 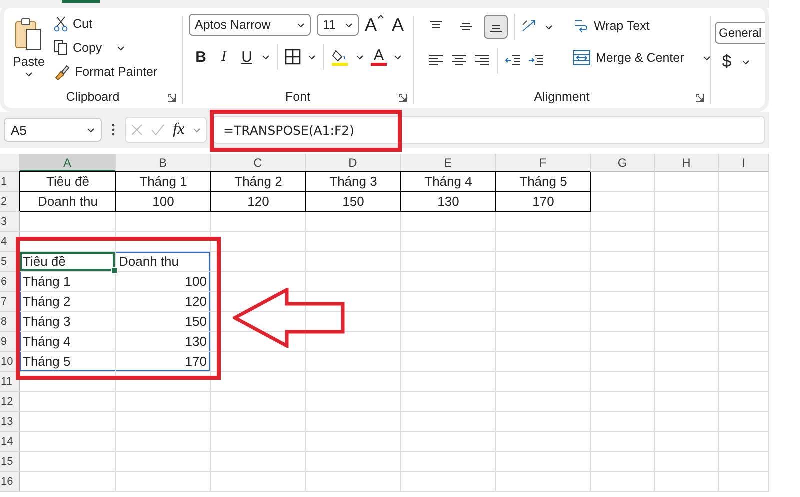 What do you see at coordinates (340, 57) in the screenshot?
I see `fill-color-icon` at bounding box center [340, 57].